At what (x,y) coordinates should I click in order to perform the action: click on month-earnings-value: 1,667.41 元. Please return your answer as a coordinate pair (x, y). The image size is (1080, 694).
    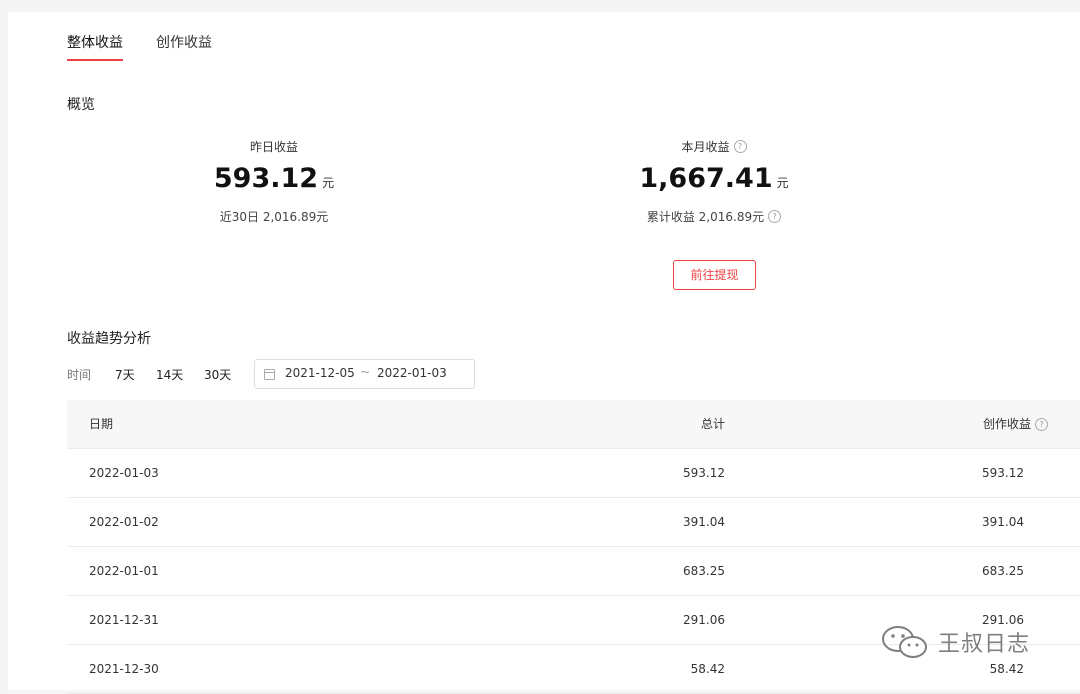
    Looking at the image, I should click on (714, 181).